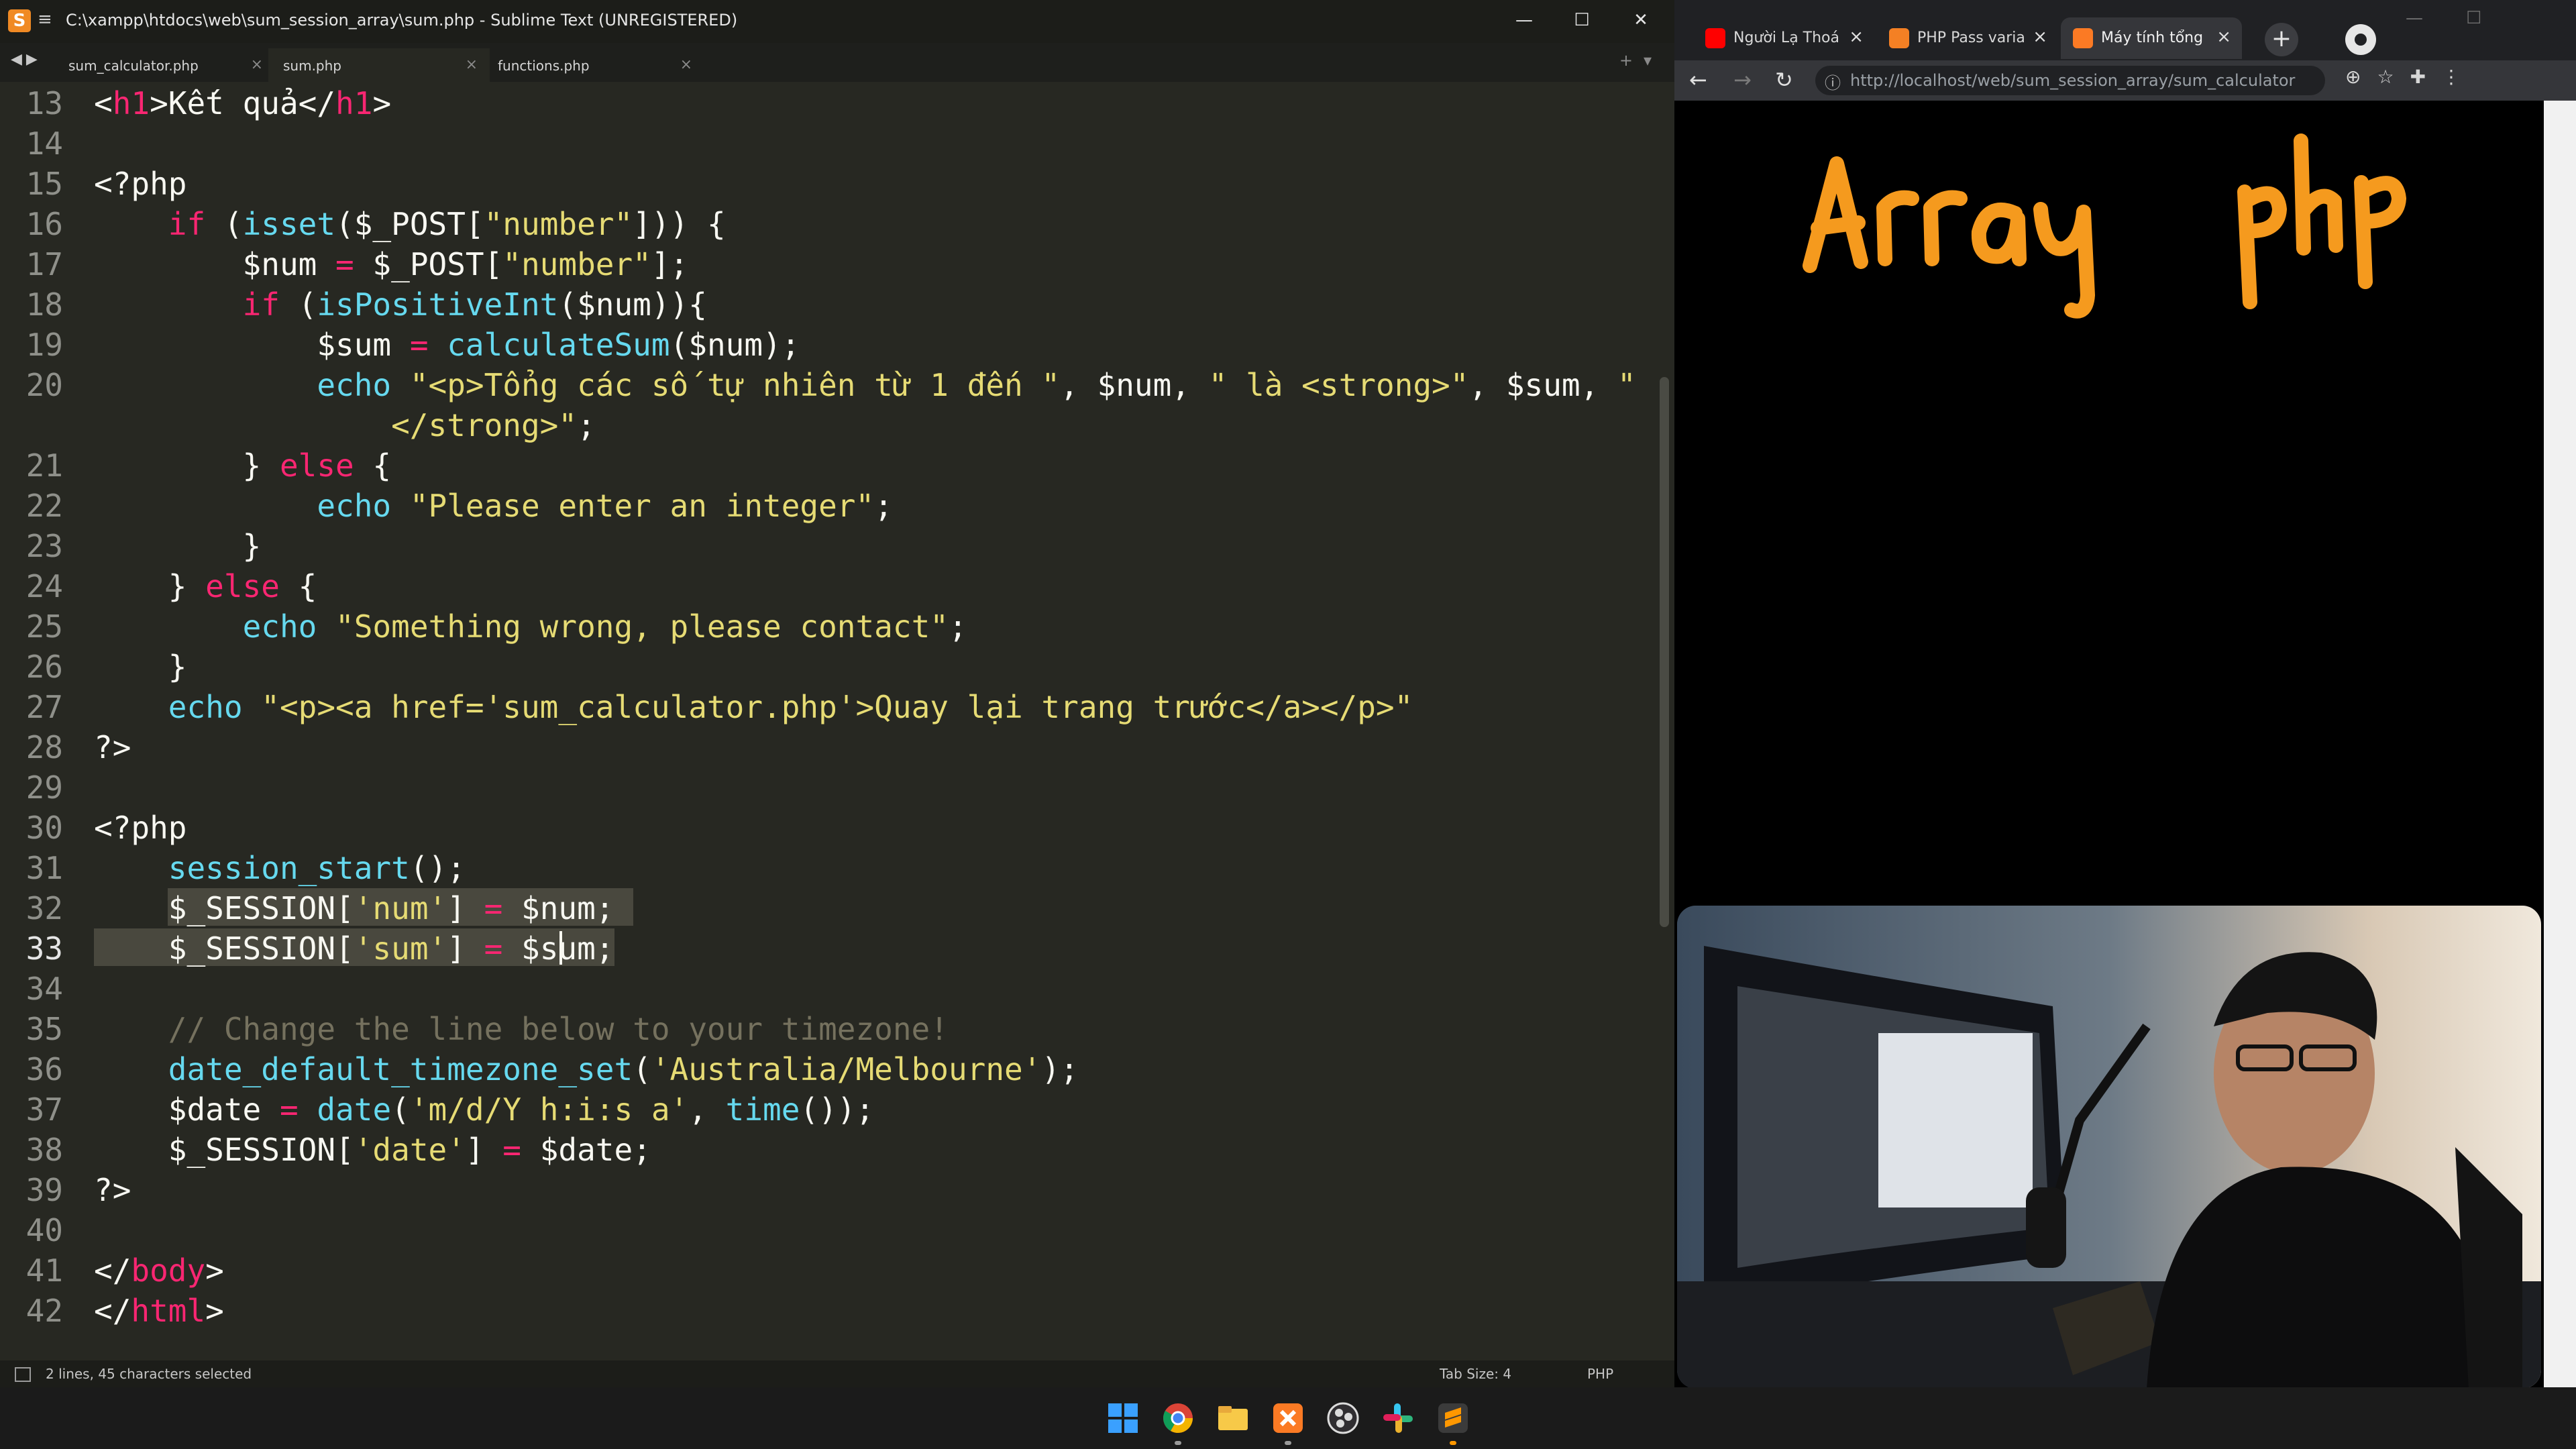 Image resolution: width=2576 pixels, height=1449 pixels. Describe the element at coordinates (1833, 81) in the screenshot. I see `site-info-icon: ⓘ` at that location.